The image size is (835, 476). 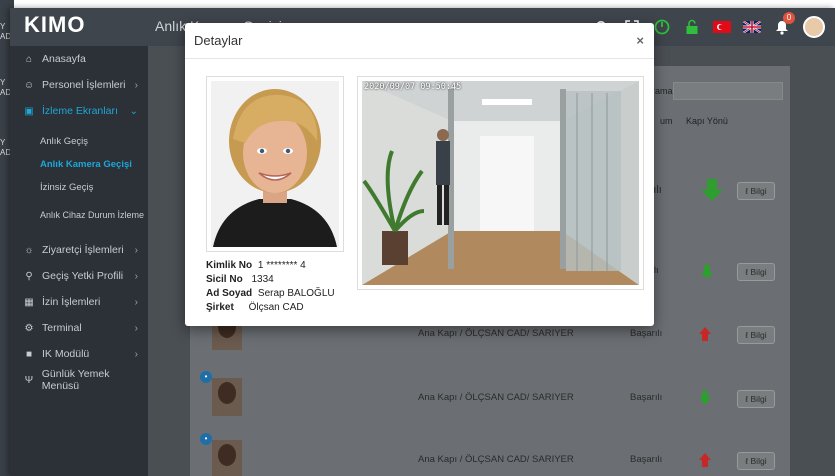 I want to click on camera-image, so click(x=500, y=183).